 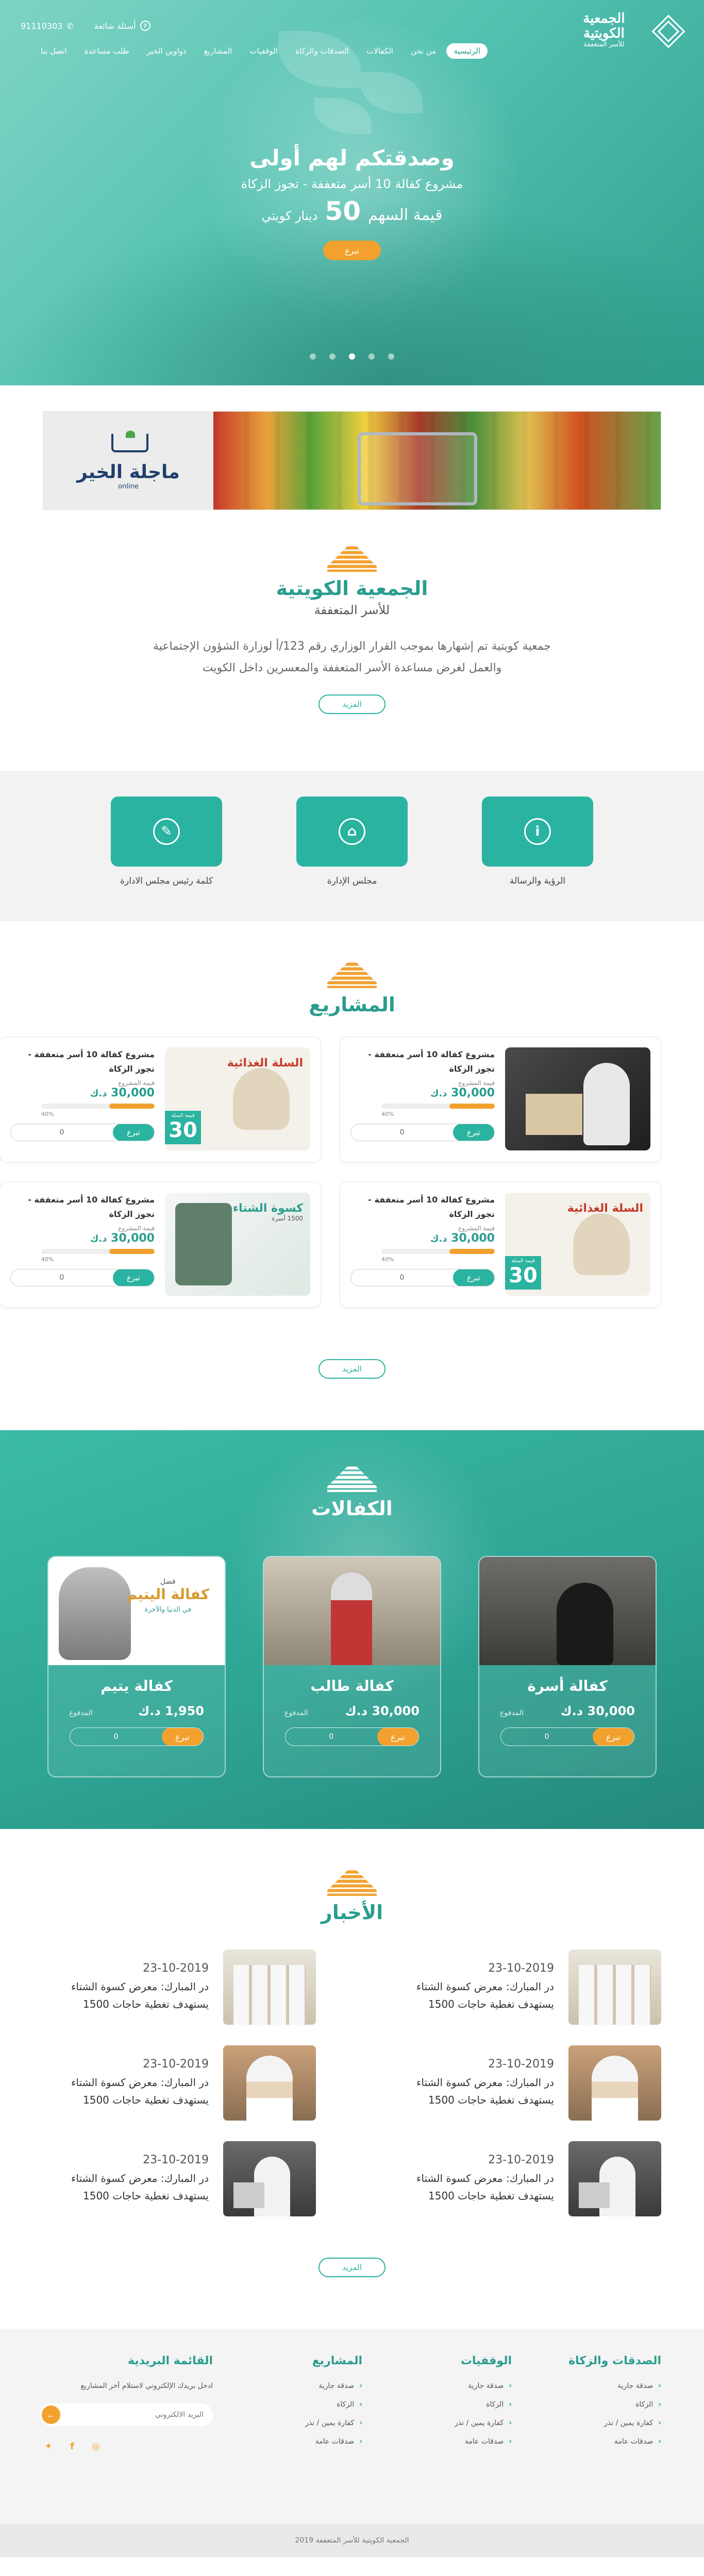 I want to click on nav-diwans: دواوين الخير, so click(x=167, y=51).